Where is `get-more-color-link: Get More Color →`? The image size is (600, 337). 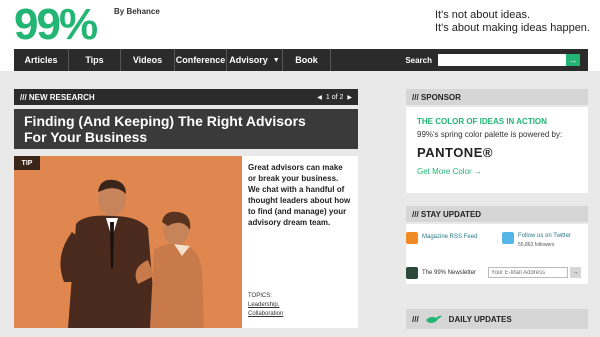 get-more-color-link: Get More Color → is located at coordinates (449, 171).